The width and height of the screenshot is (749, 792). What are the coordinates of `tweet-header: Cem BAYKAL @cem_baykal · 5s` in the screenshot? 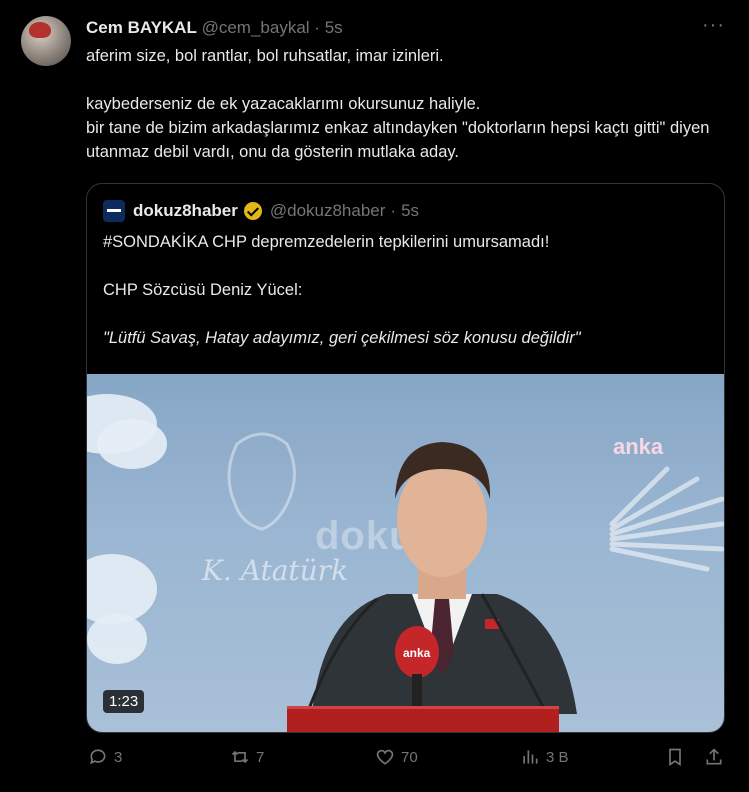 It's located at (214, 28).